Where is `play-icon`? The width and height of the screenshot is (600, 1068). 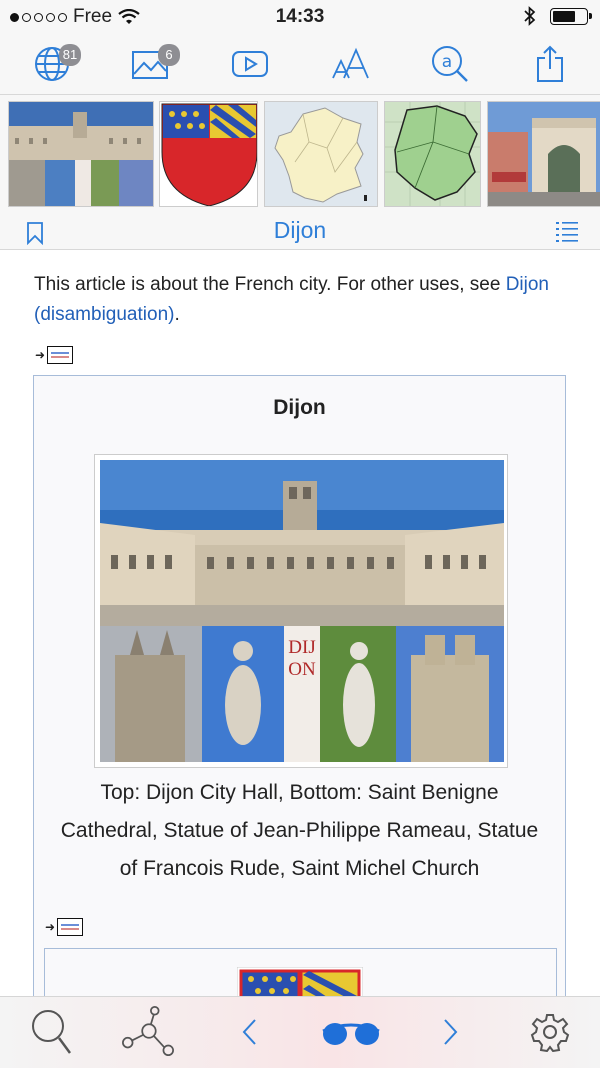 play-icon is located at coordinates (250, 64).